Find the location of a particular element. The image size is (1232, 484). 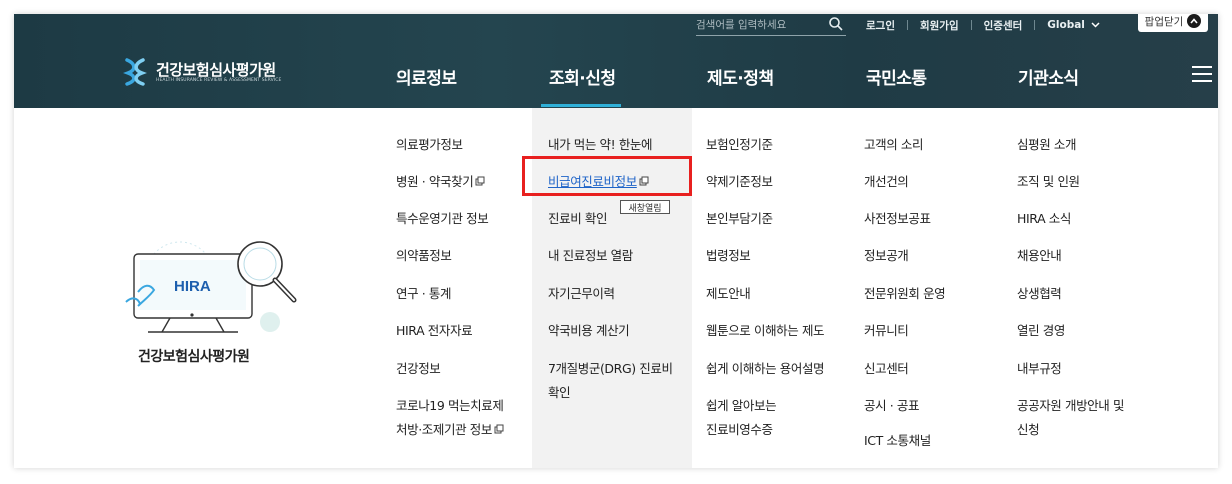

menu-link: 본인부담기준 is located at coordinates (739, 217).